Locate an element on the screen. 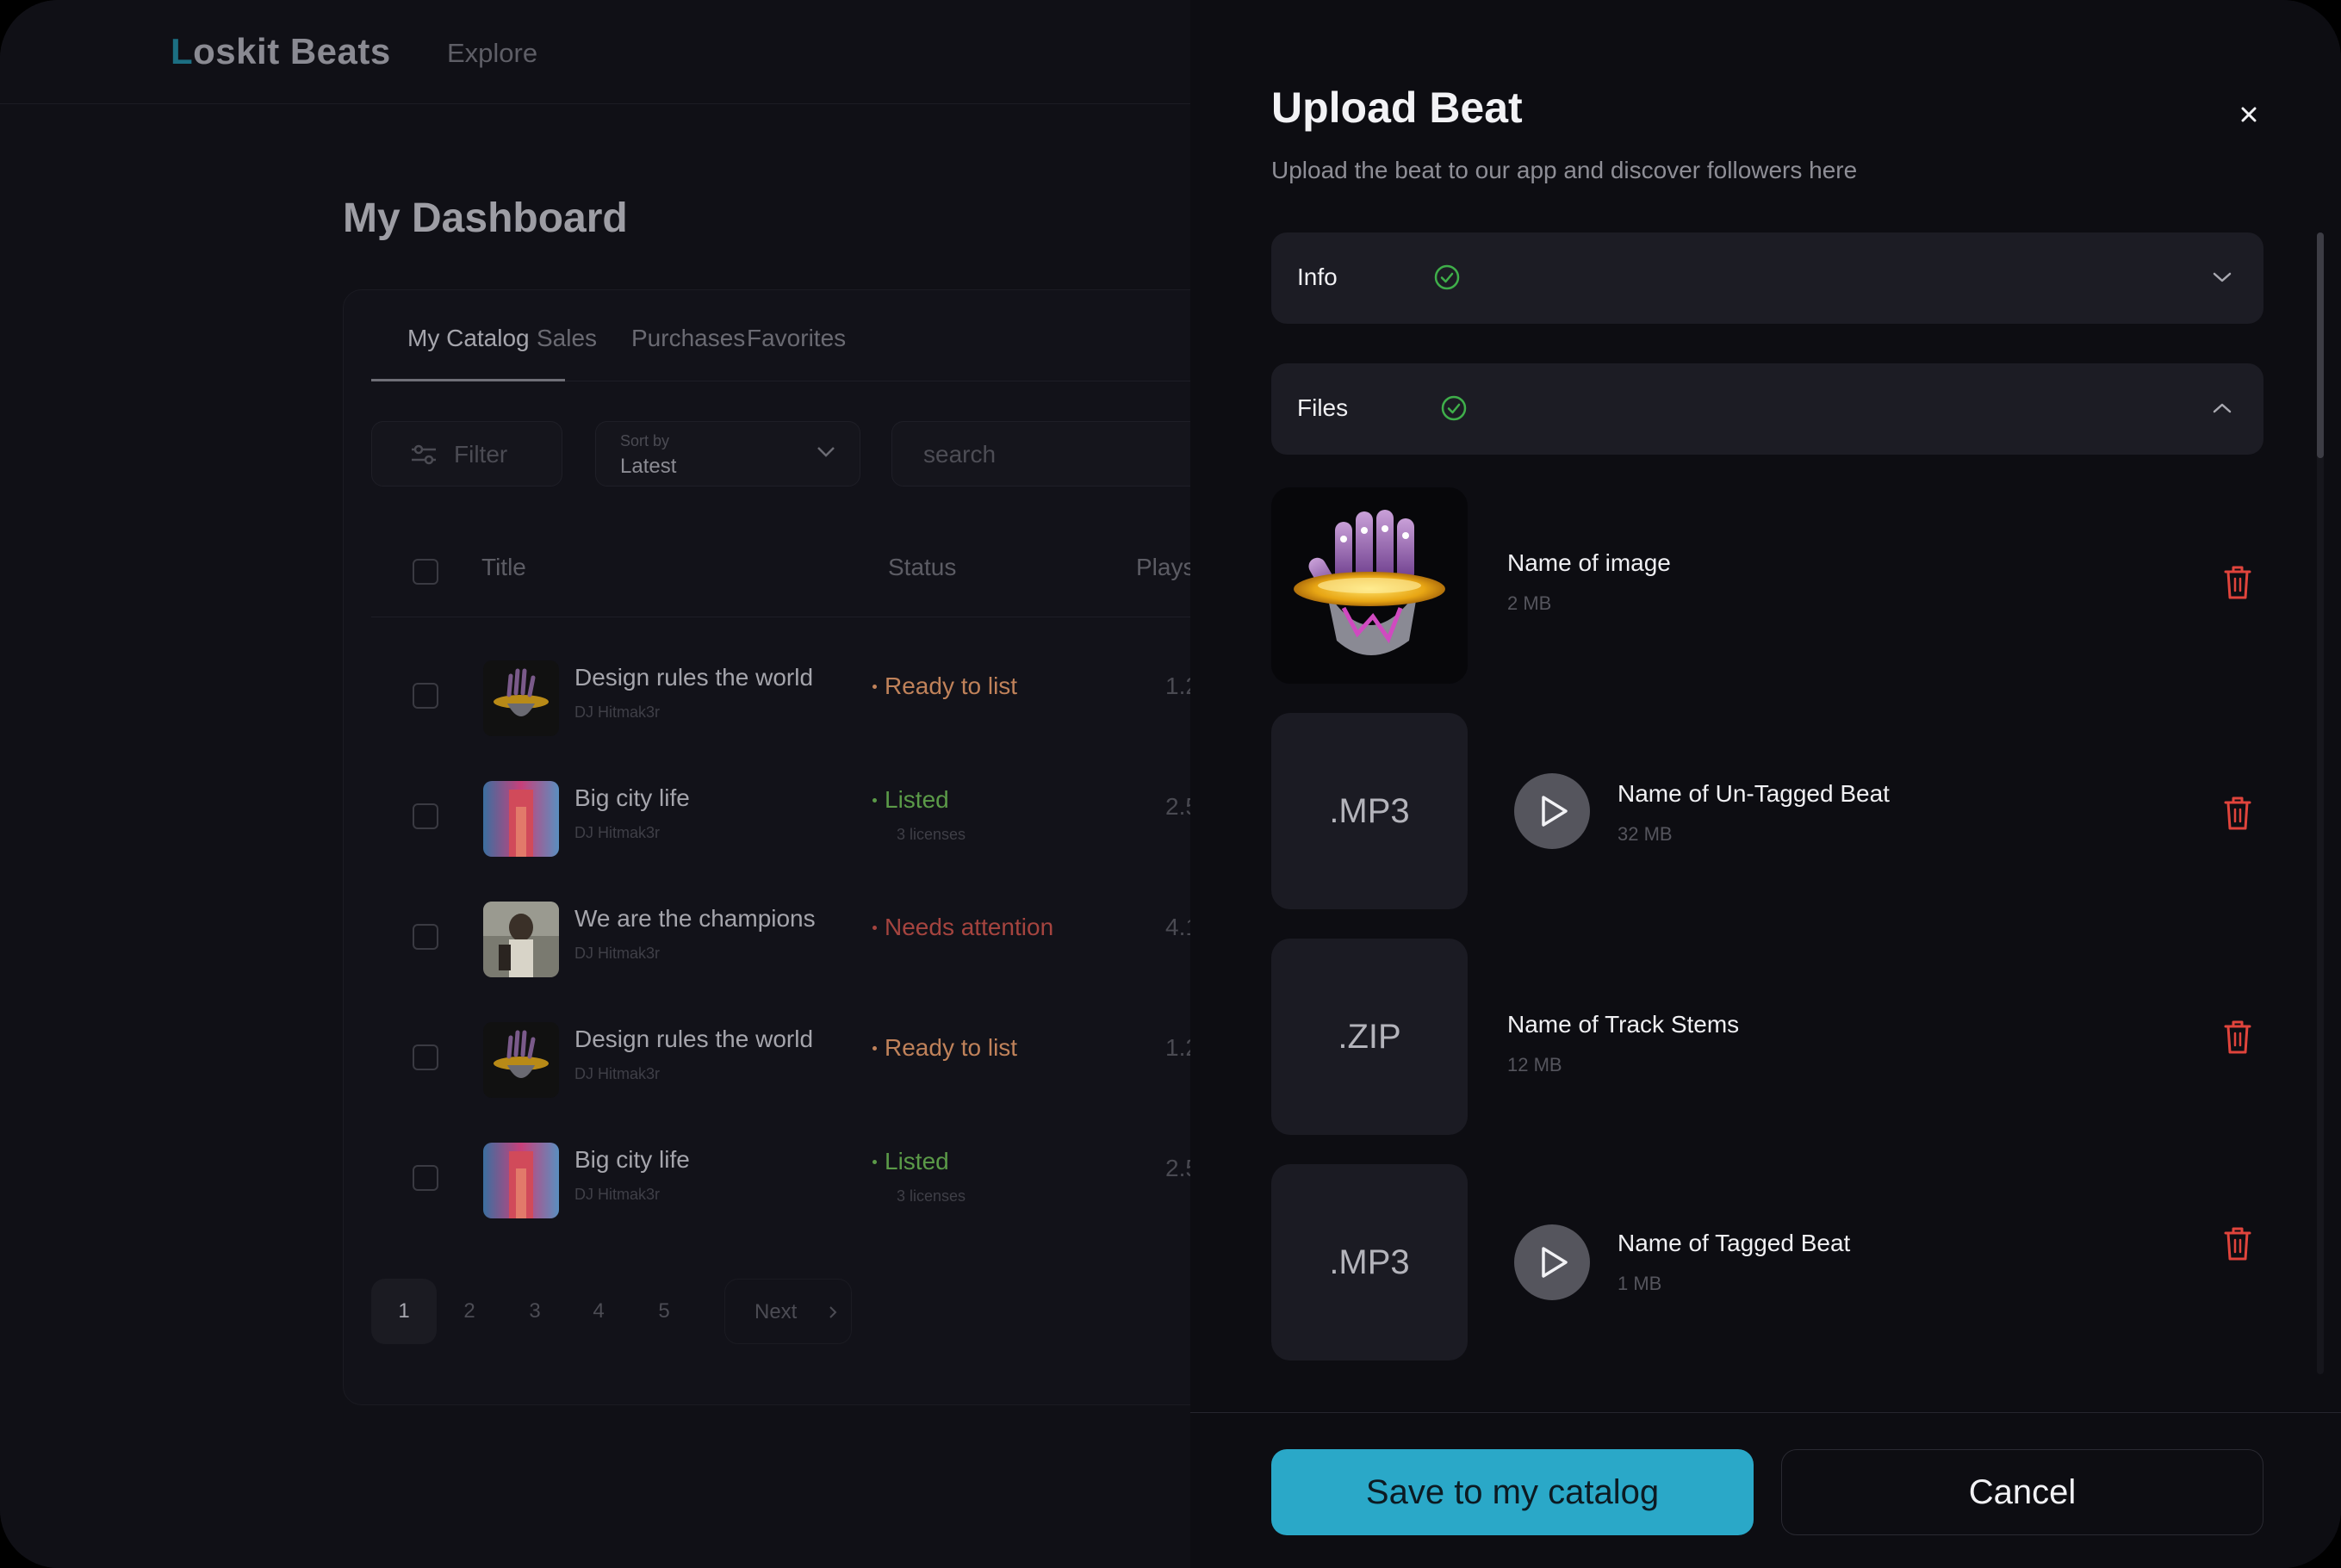 The height and width of the screenshot is (1568, 2341). chevron-right-icon is located at coordinates (833, 1312).